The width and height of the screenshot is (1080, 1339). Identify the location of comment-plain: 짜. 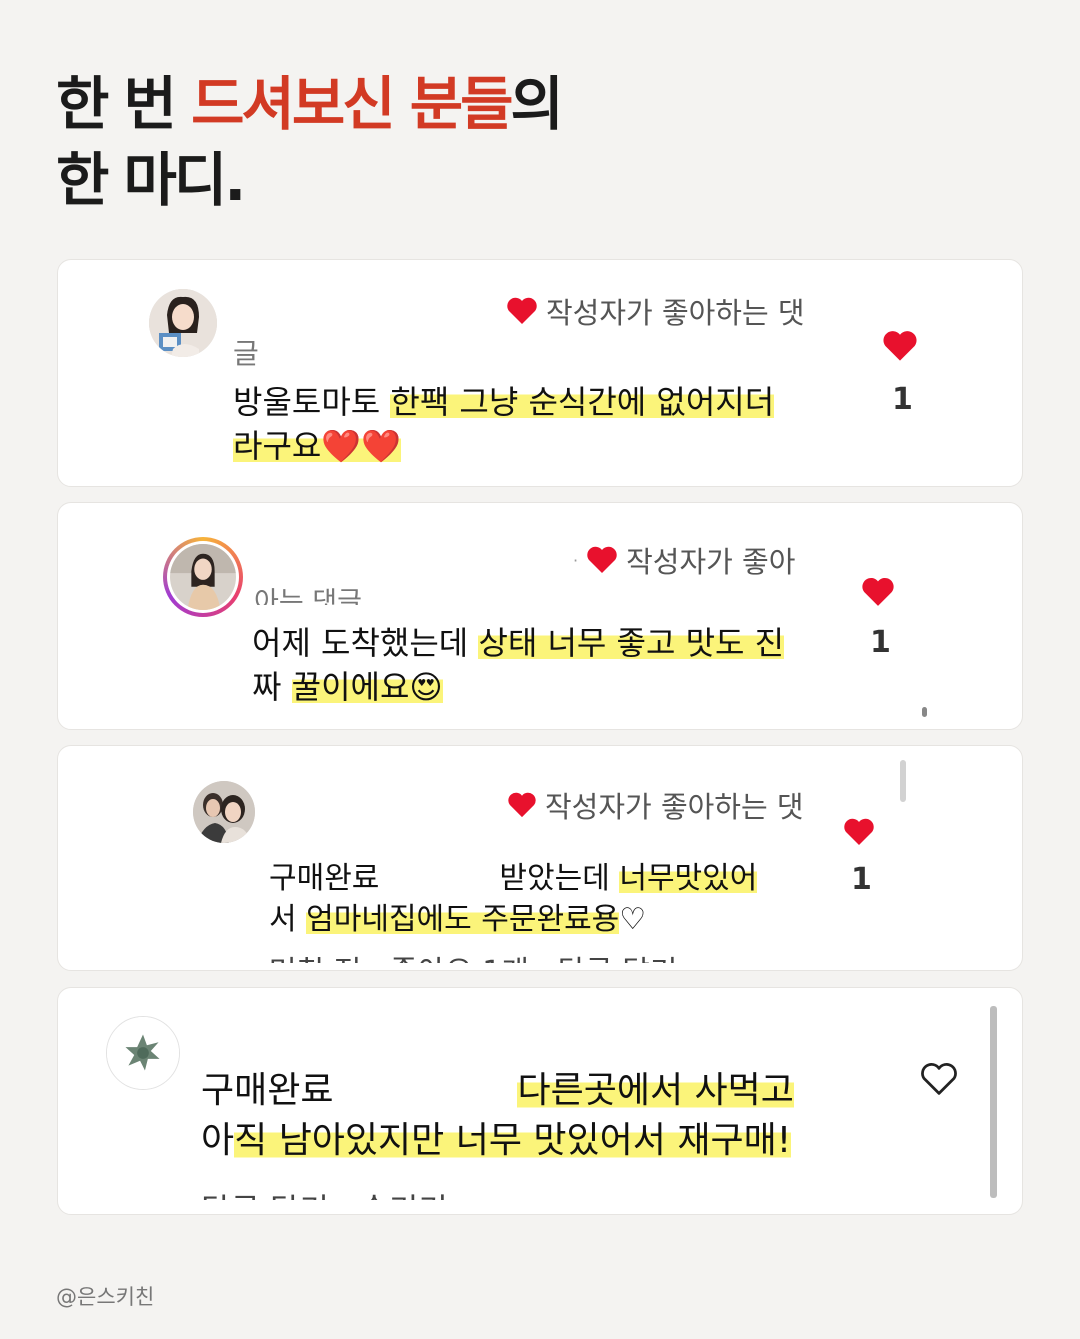
(272, 687).